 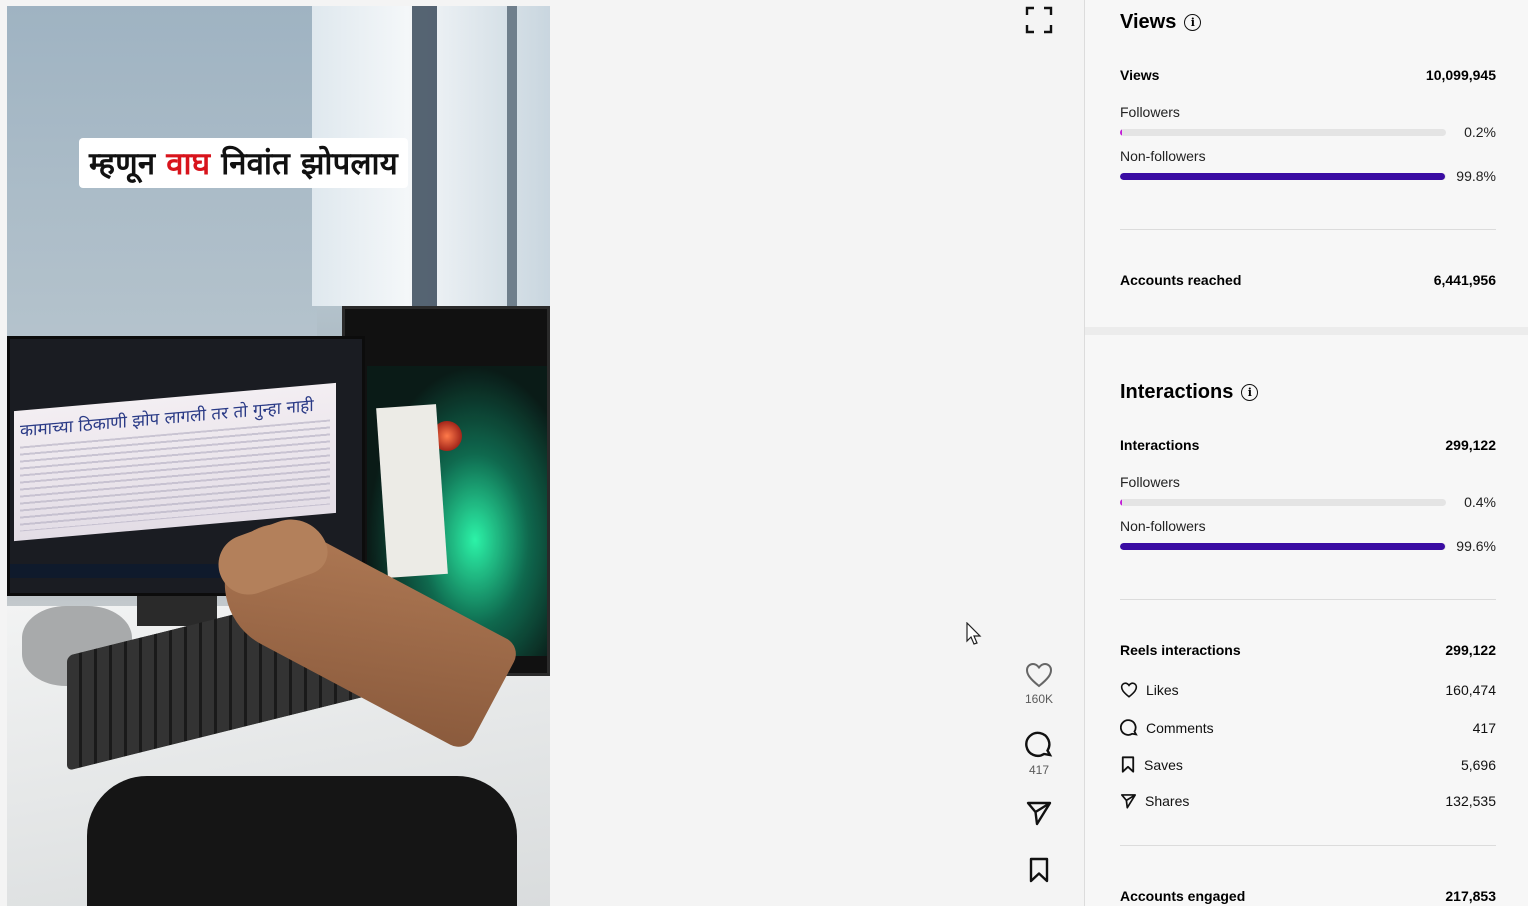 What do you see at coordinates (1476, 546) in the screenshot?
I see `interactions-nonfollowers-pct: 99.6%` at bounding box center [1476, 546].